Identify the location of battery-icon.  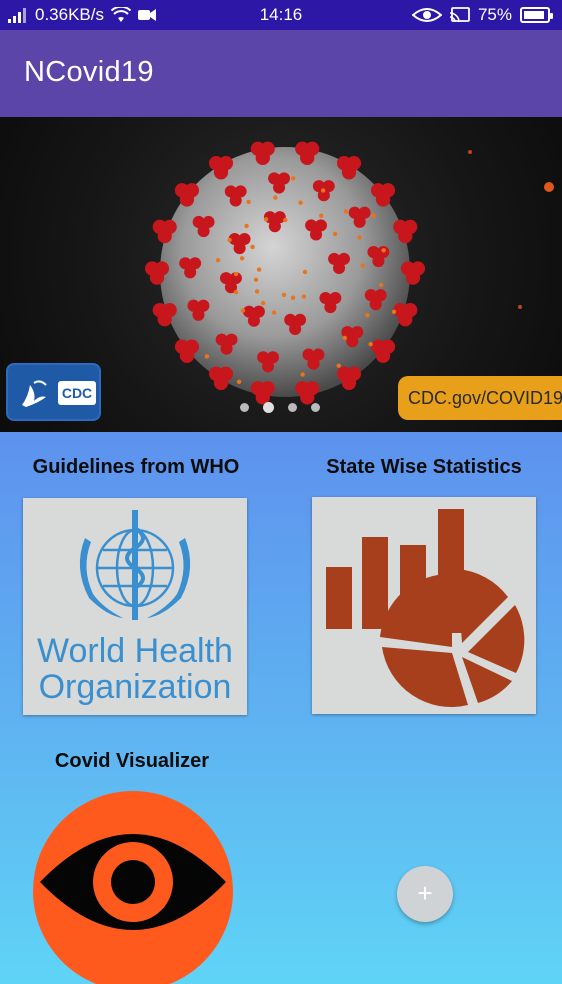
(536, 15).